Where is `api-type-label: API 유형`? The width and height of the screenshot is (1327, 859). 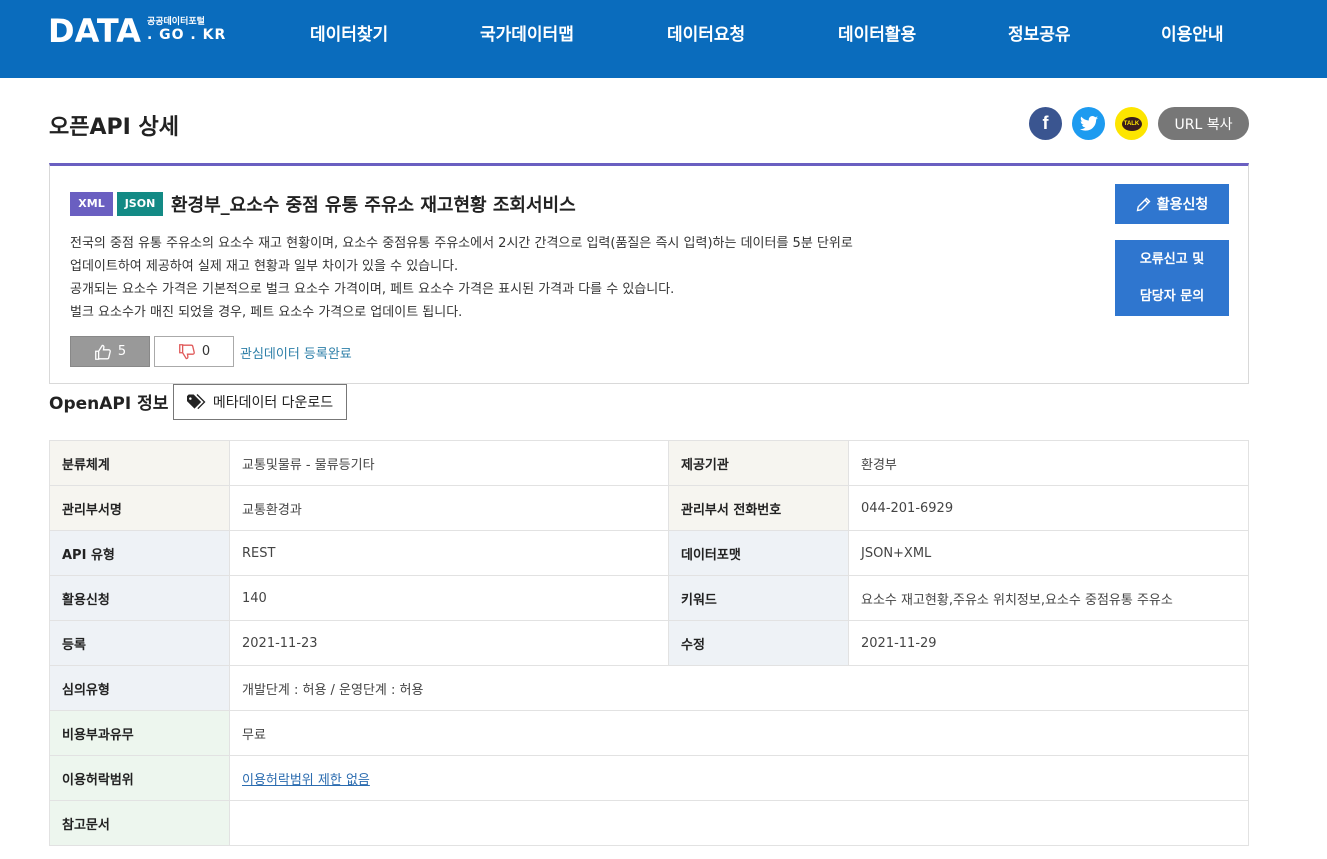
api-type-label: API 유형 is located at coordinates (139, 553).